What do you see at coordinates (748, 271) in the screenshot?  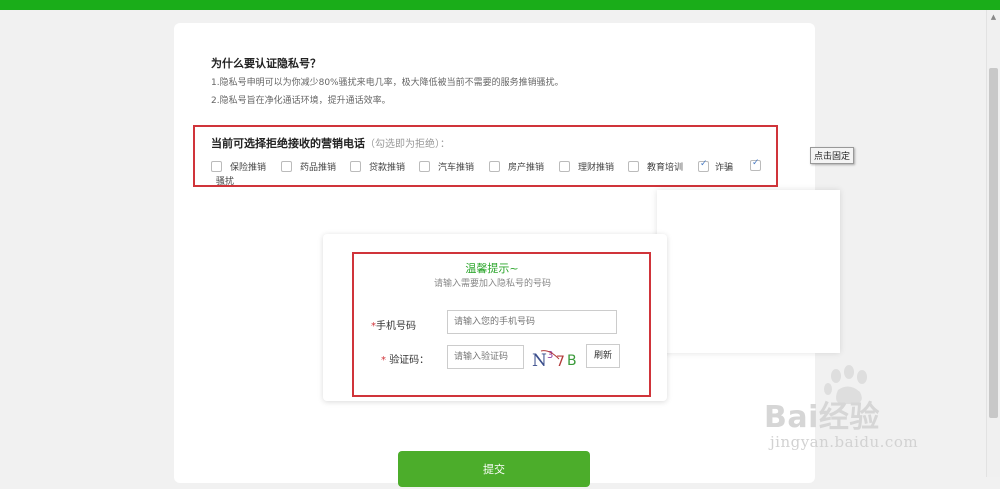 I see `floating-panel` at bounding box center [748, 271].